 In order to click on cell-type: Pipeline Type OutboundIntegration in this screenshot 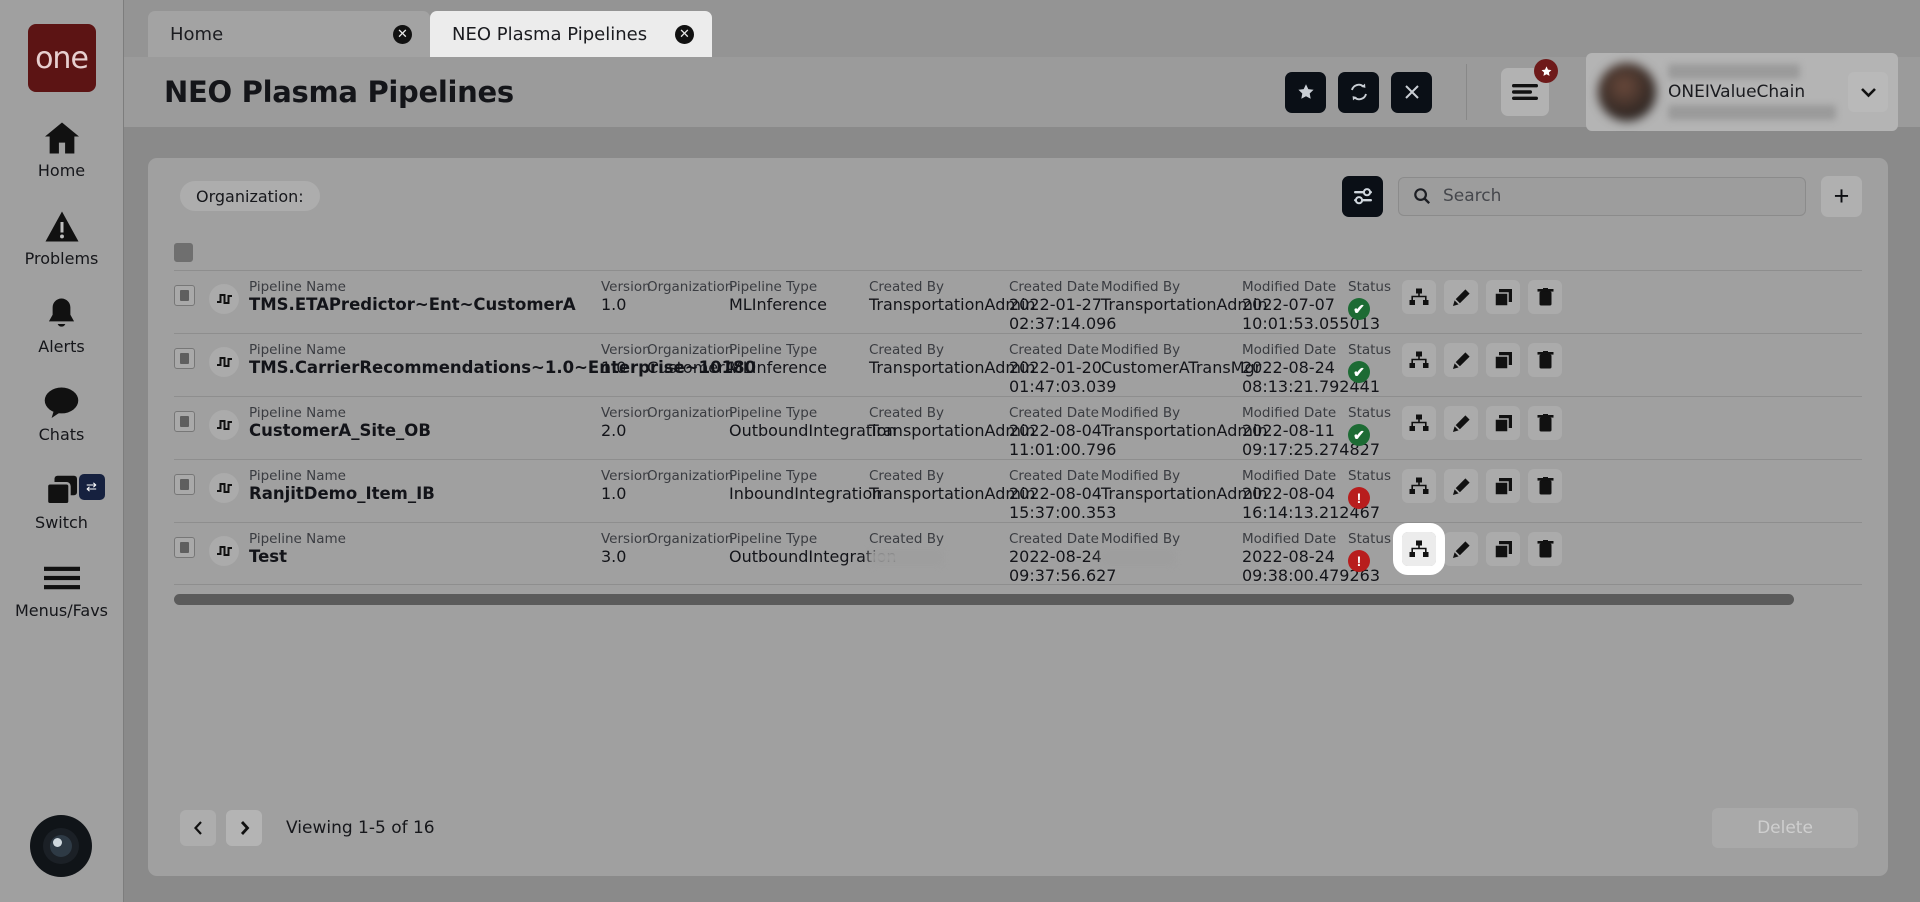, I will do `click(813, 423)`.